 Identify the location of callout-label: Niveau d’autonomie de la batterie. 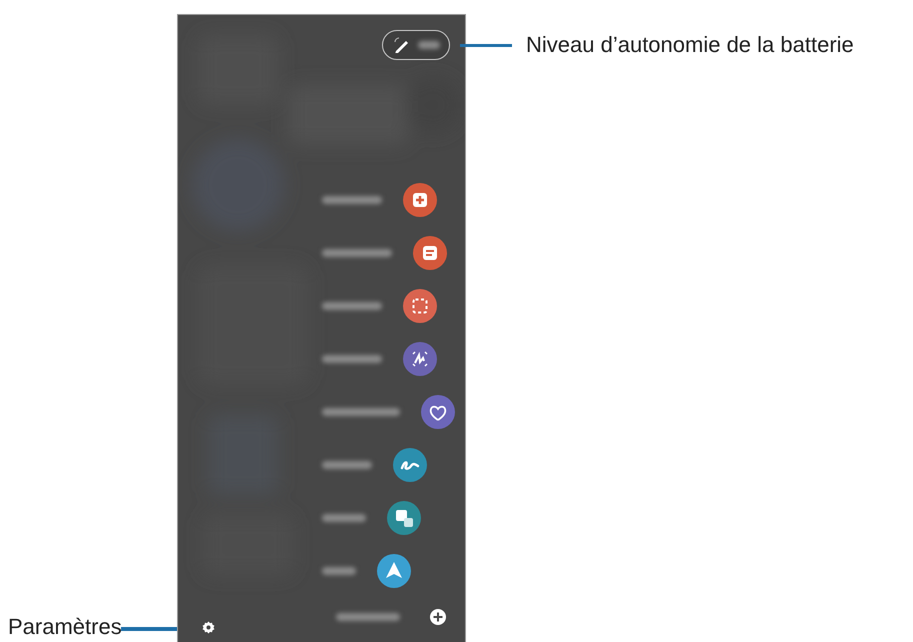
(690, 45).